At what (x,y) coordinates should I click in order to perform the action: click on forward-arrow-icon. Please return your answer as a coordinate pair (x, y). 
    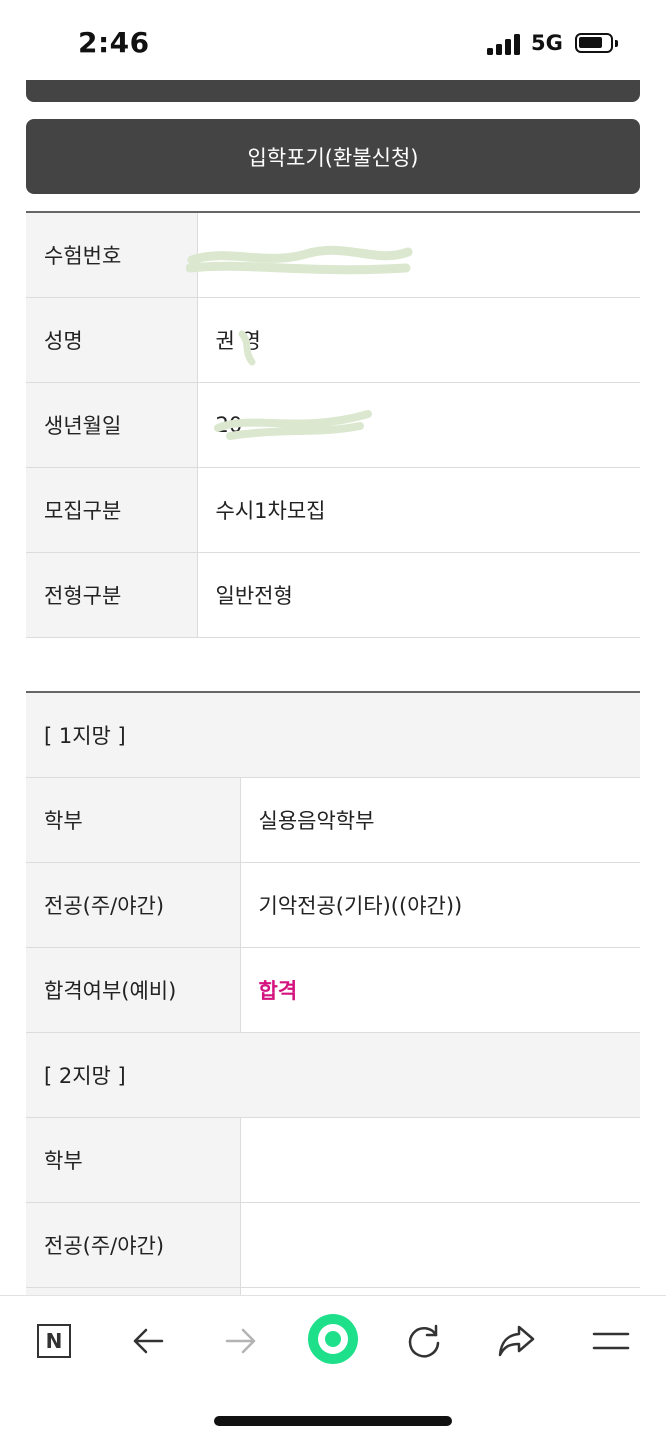
    Looking at the image, I should click on (241, 1341).